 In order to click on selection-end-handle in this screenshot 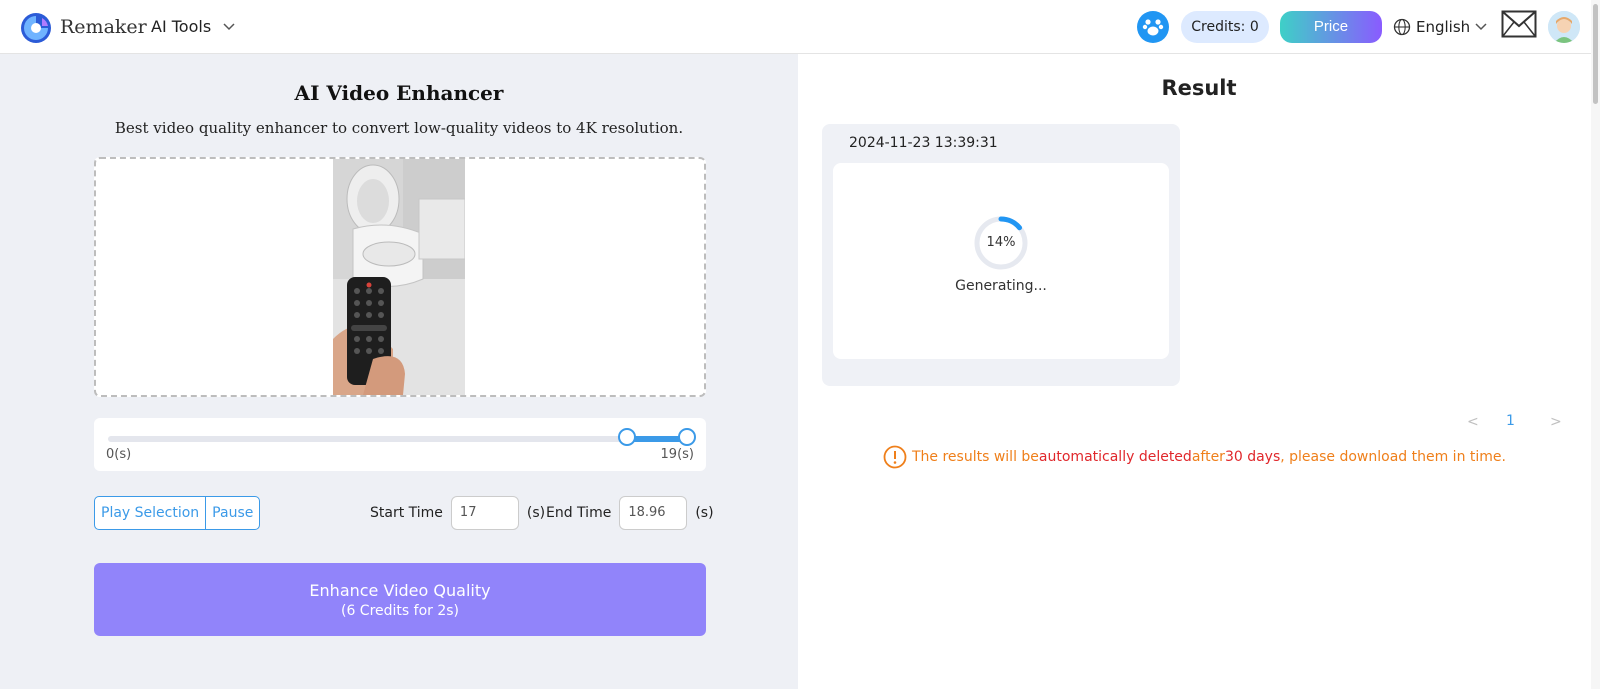, I will do `click(686, 437)`.